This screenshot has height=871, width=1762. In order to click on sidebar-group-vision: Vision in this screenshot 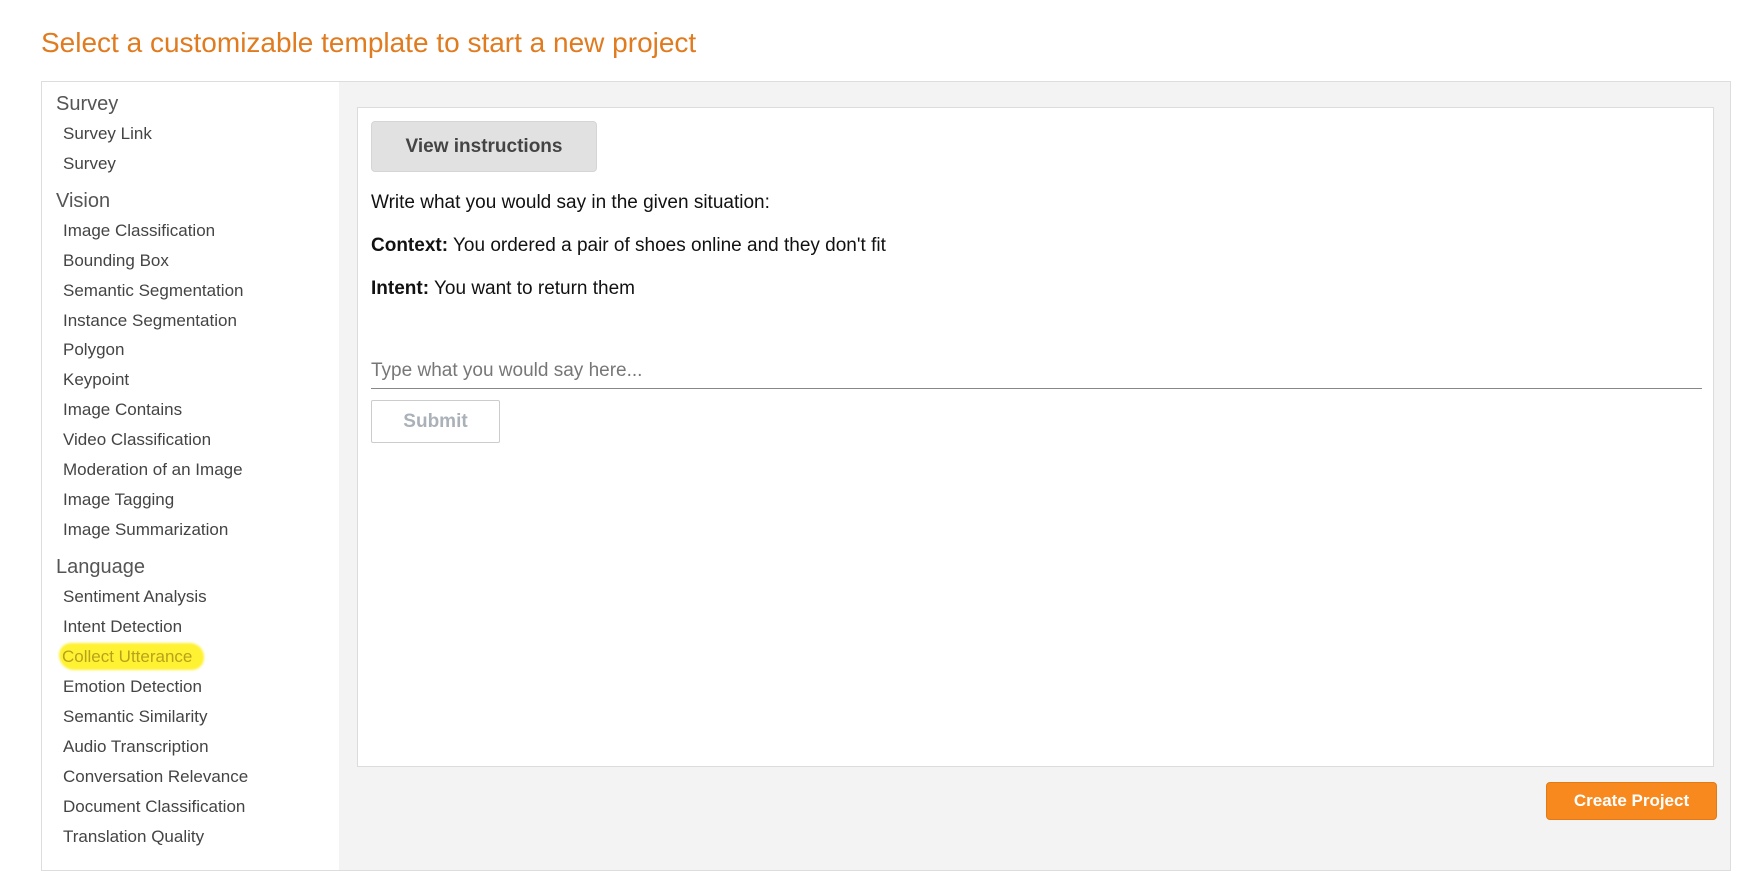, I will do `click(83, 201)`.